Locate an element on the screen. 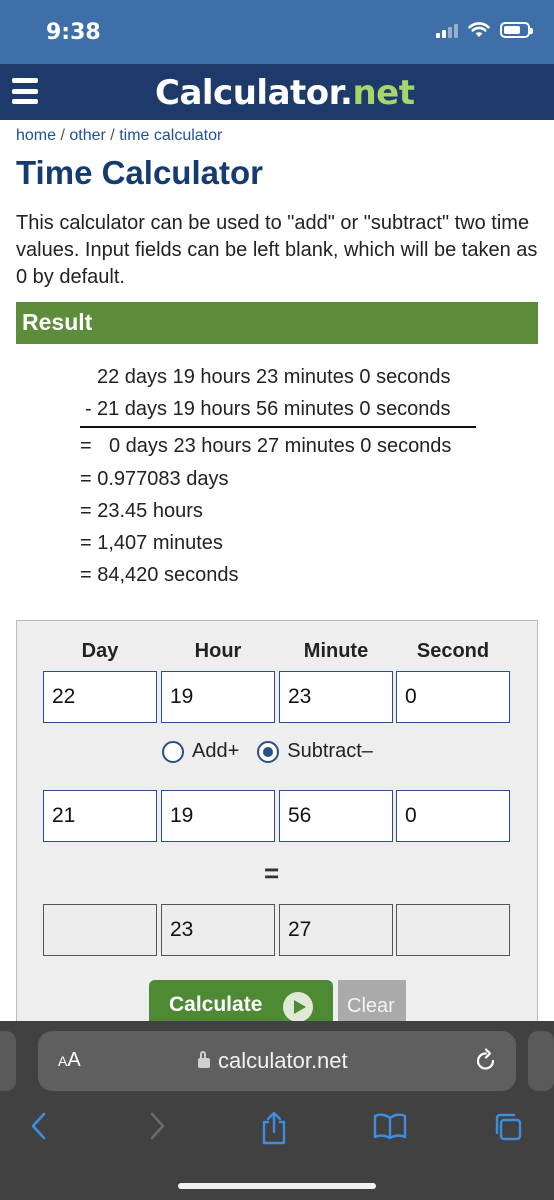 This screenshot has height=1200, width=554. wifi-icon is located at coordinates (479, 29).